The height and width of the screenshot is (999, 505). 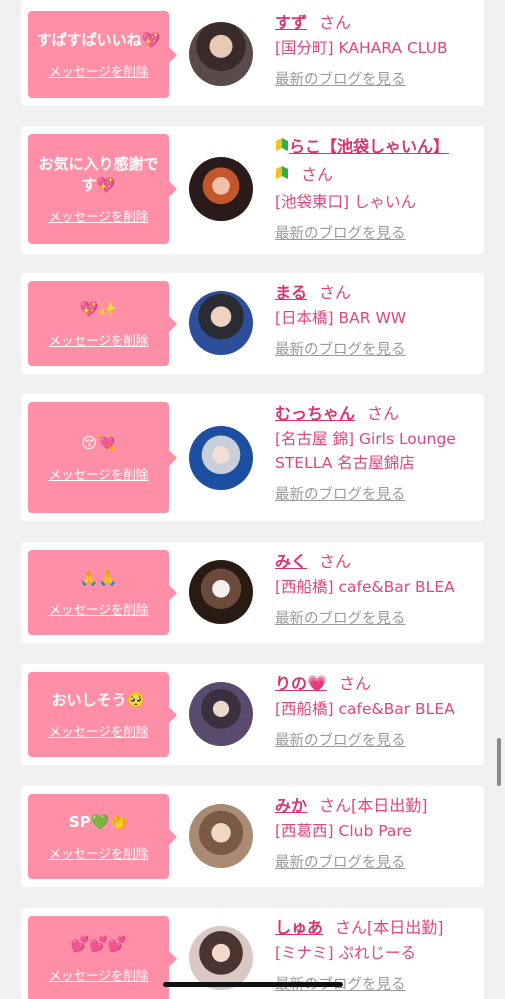 I want to click on member-info: りの💗 さん [西船橋] cafe&Bar BLEA 最新のブログを見る, so click(x=377, y=710).